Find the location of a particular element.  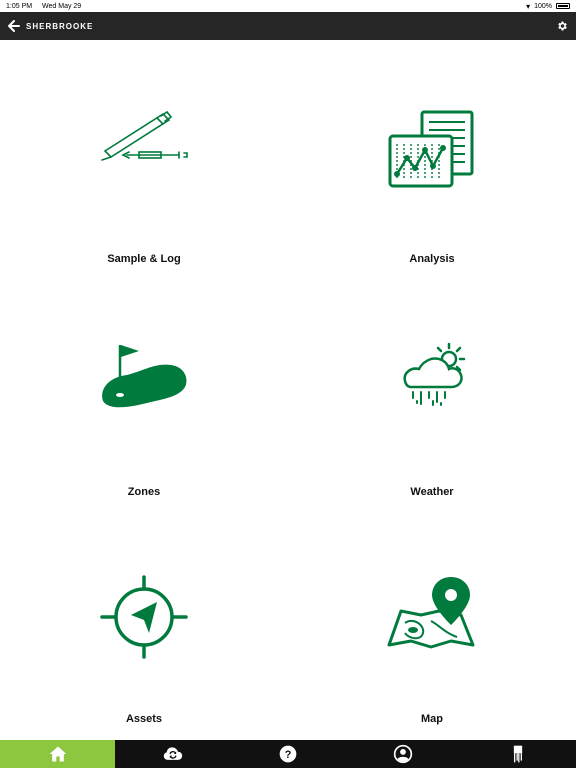

cloud-sync-icon is located at coordinates (172, 753).